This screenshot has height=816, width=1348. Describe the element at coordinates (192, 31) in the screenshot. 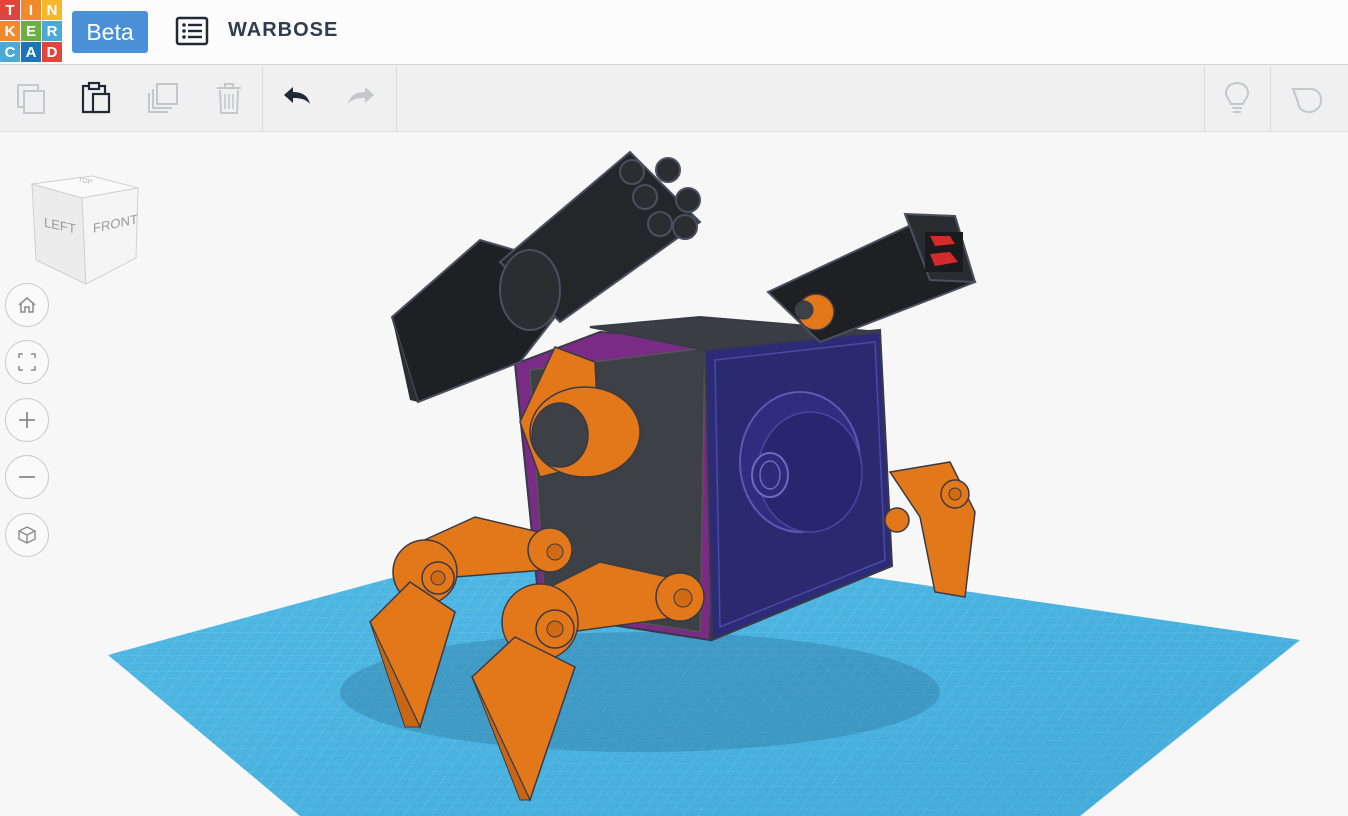

I see `design-list-icon` at that location.